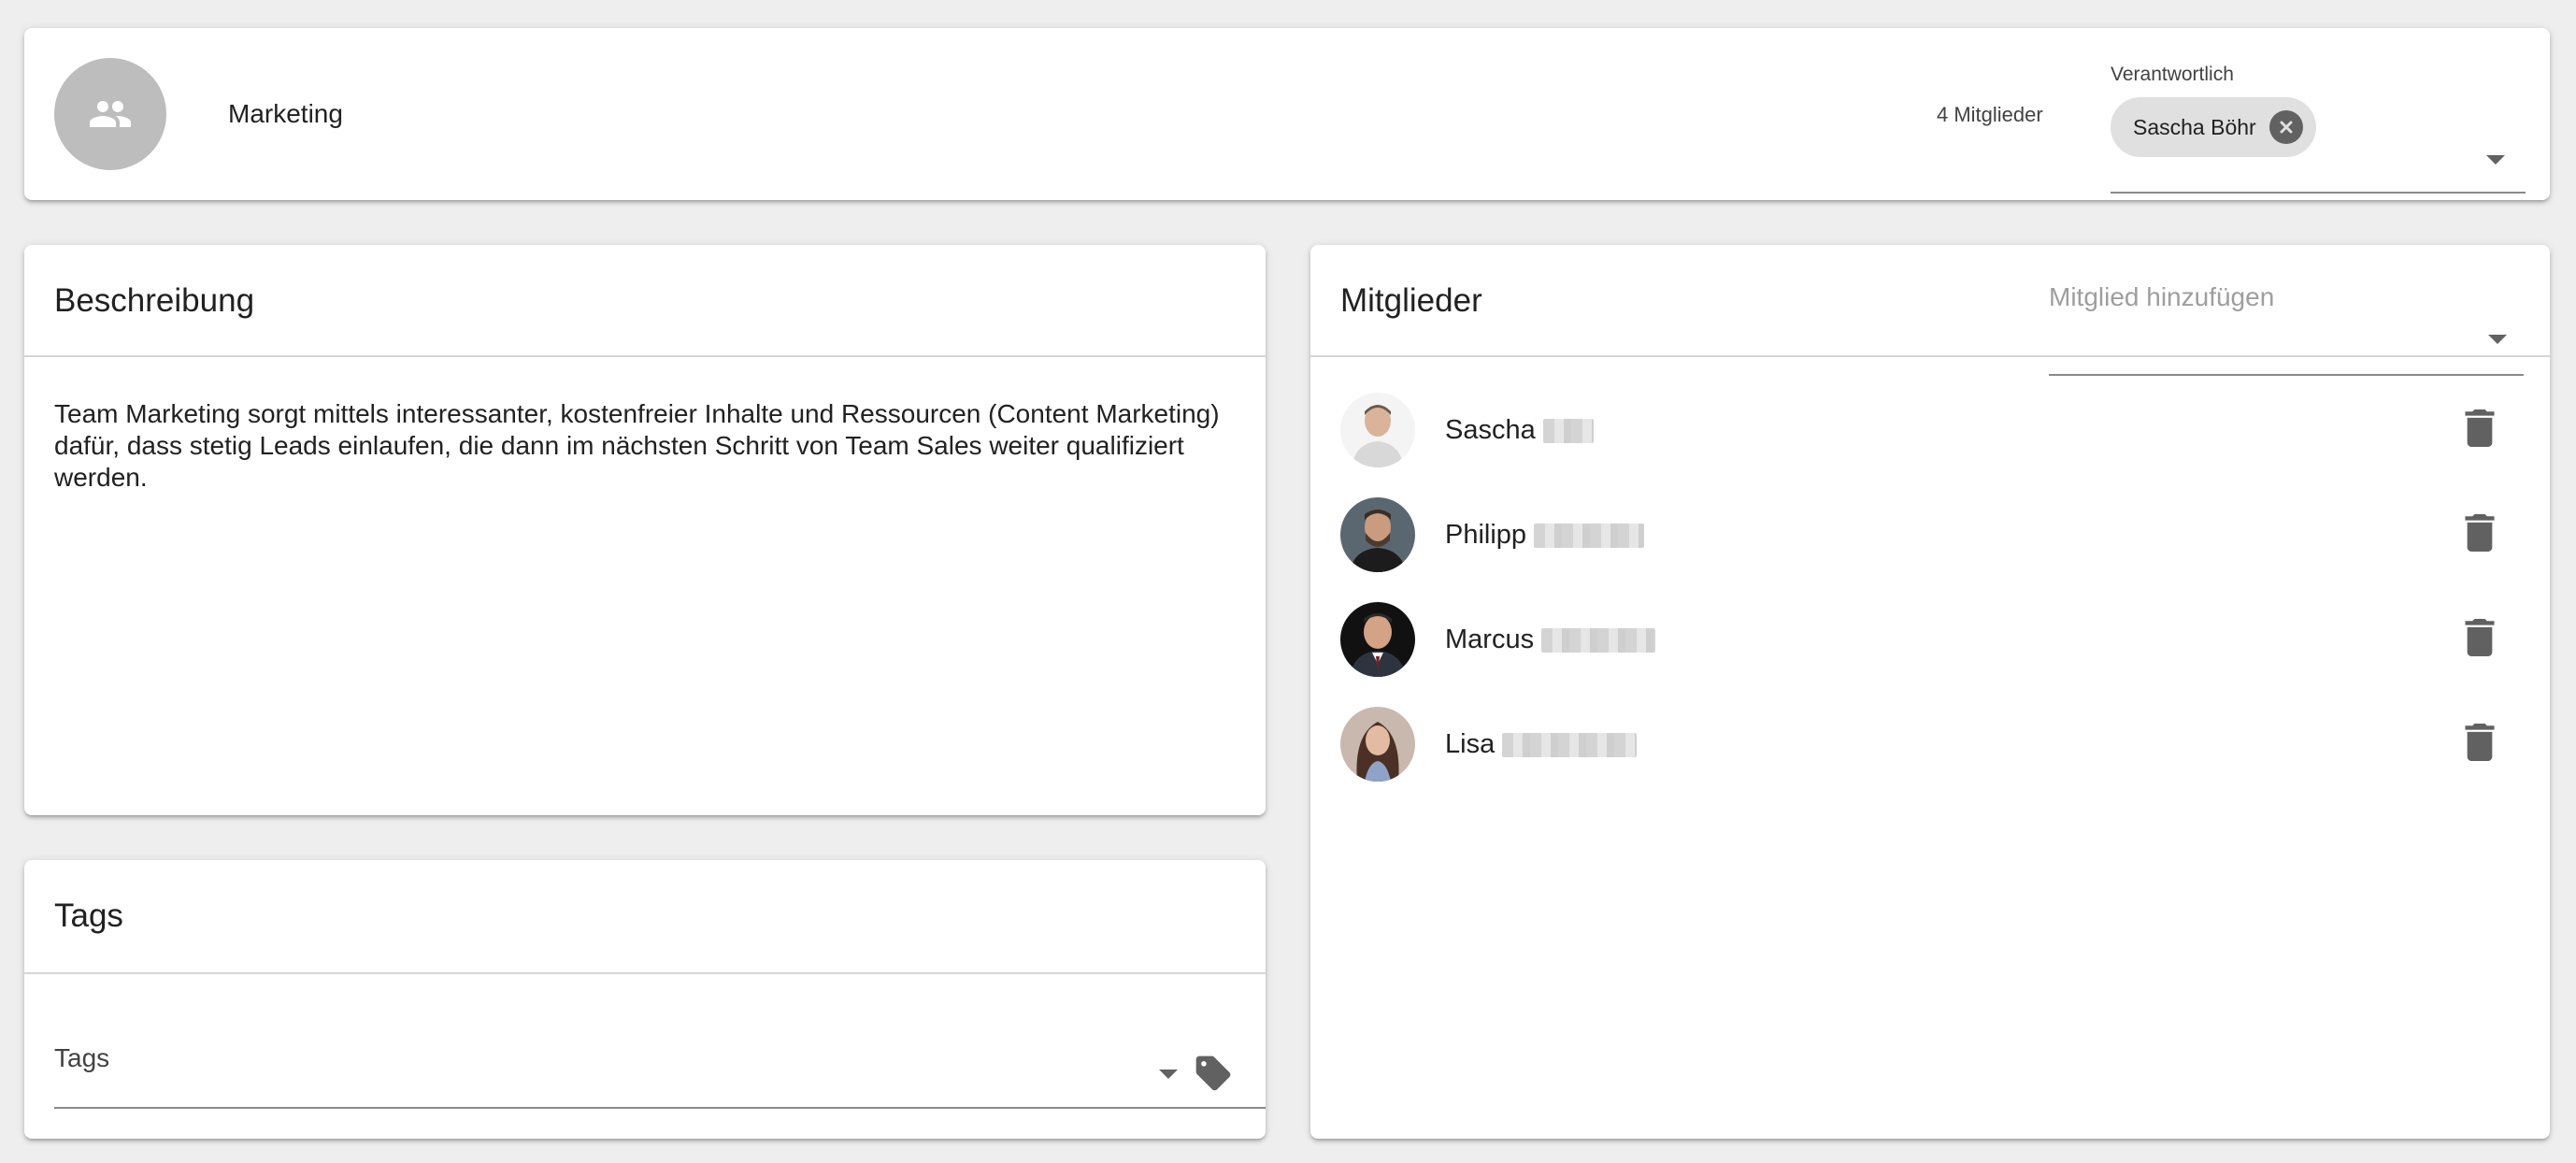 The image size is (2576, 1163). Describe the element at coordinates (1930, 640) in the screenshot. I see `member-row: Marcus` at that location.